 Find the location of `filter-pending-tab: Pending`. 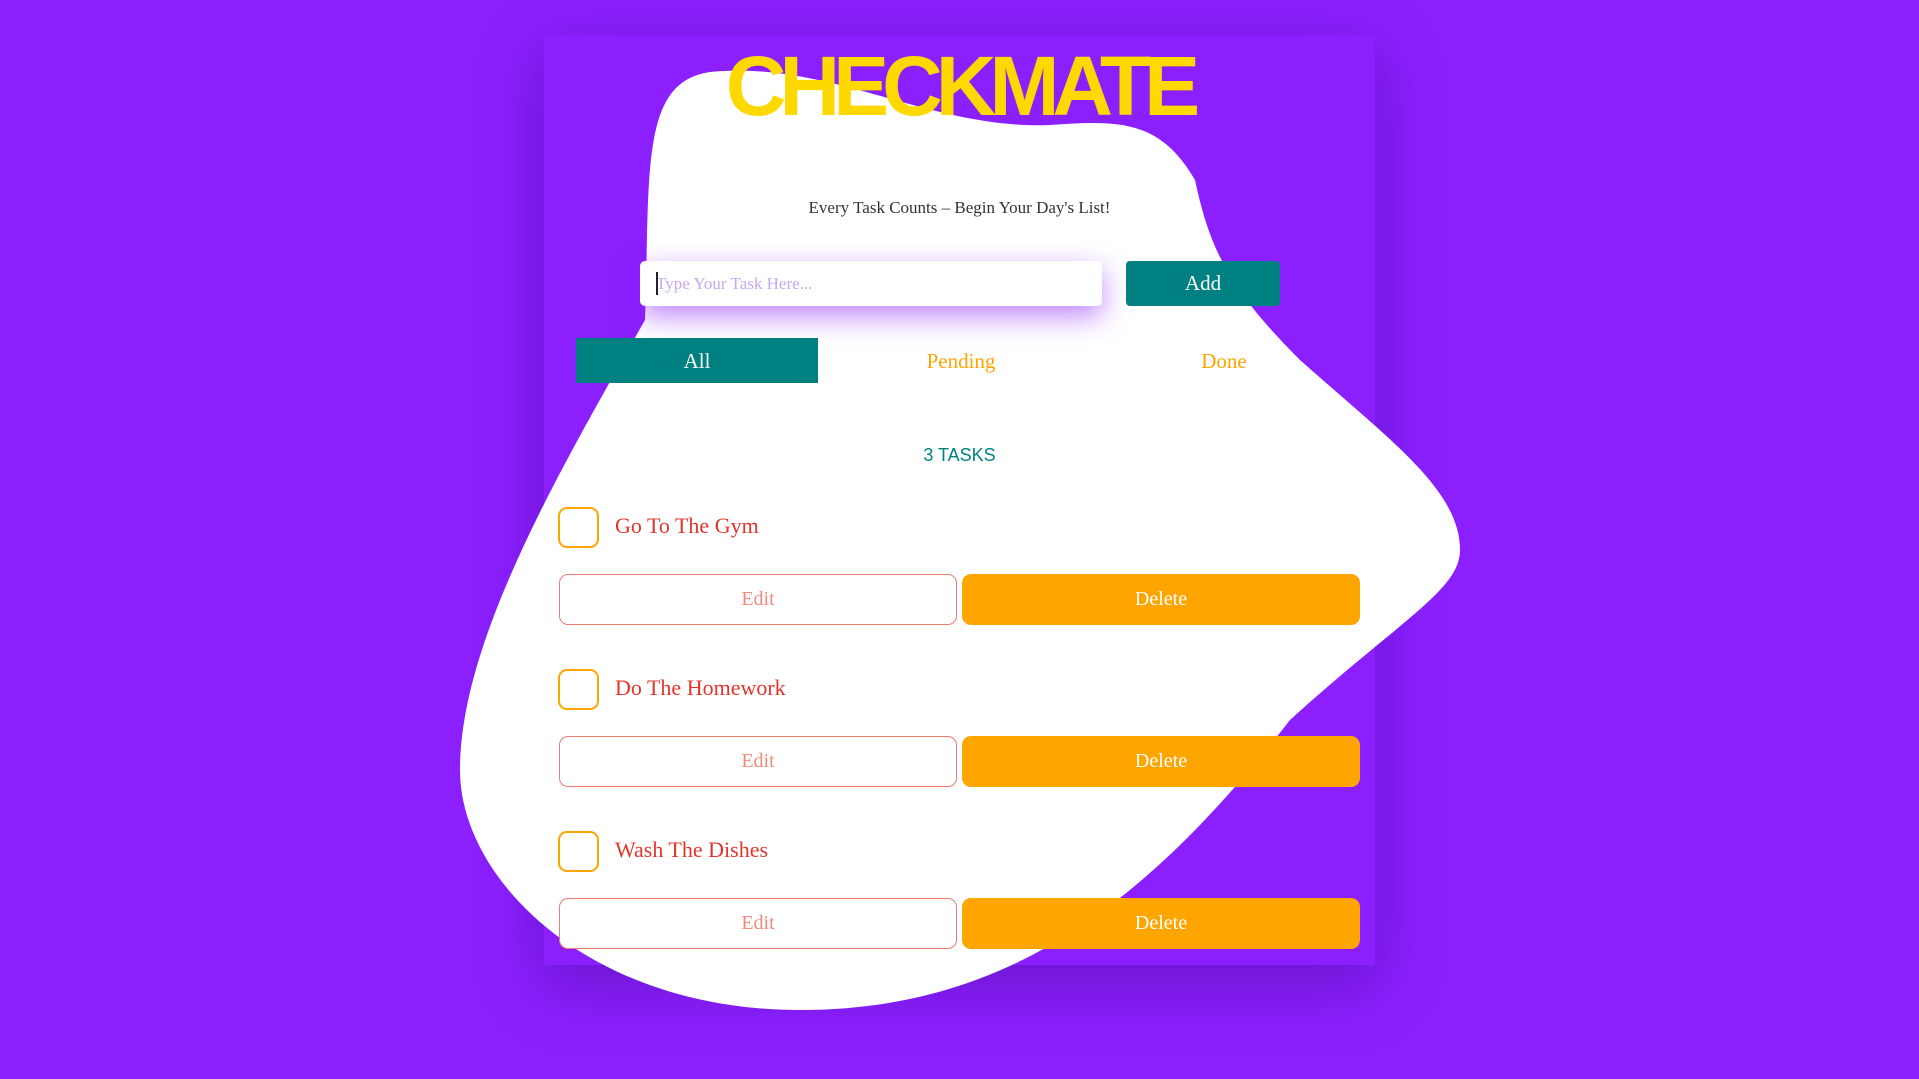

filter-pending-tab: Pending is located at coordinates (961, 360).